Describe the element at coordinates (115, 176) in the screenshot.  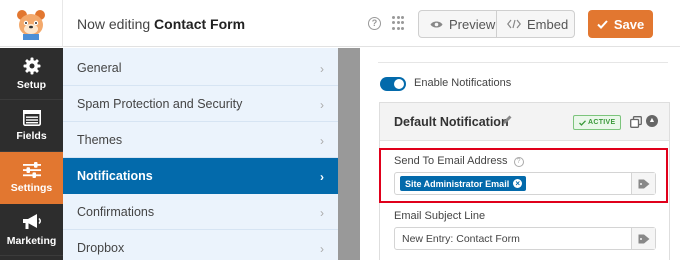
I see `settings-item-label: Notifications` at that location.